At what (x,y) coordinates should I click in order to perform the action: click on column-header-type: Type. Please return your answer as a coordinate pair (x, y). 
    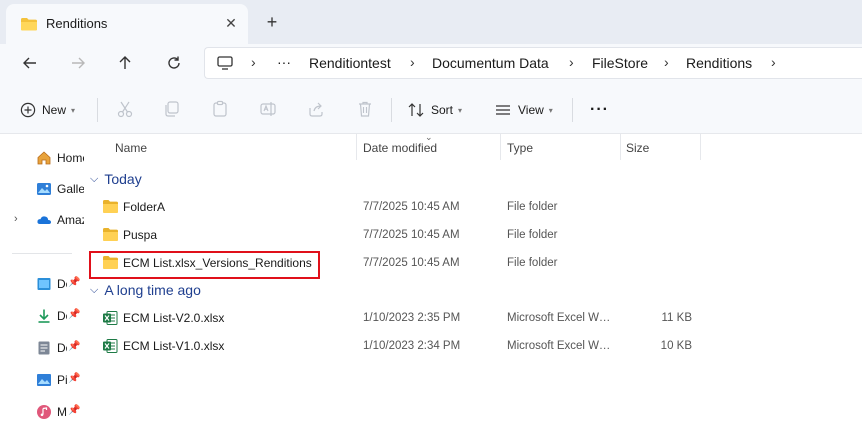
    Looking at the image, I should click on (560, 147).